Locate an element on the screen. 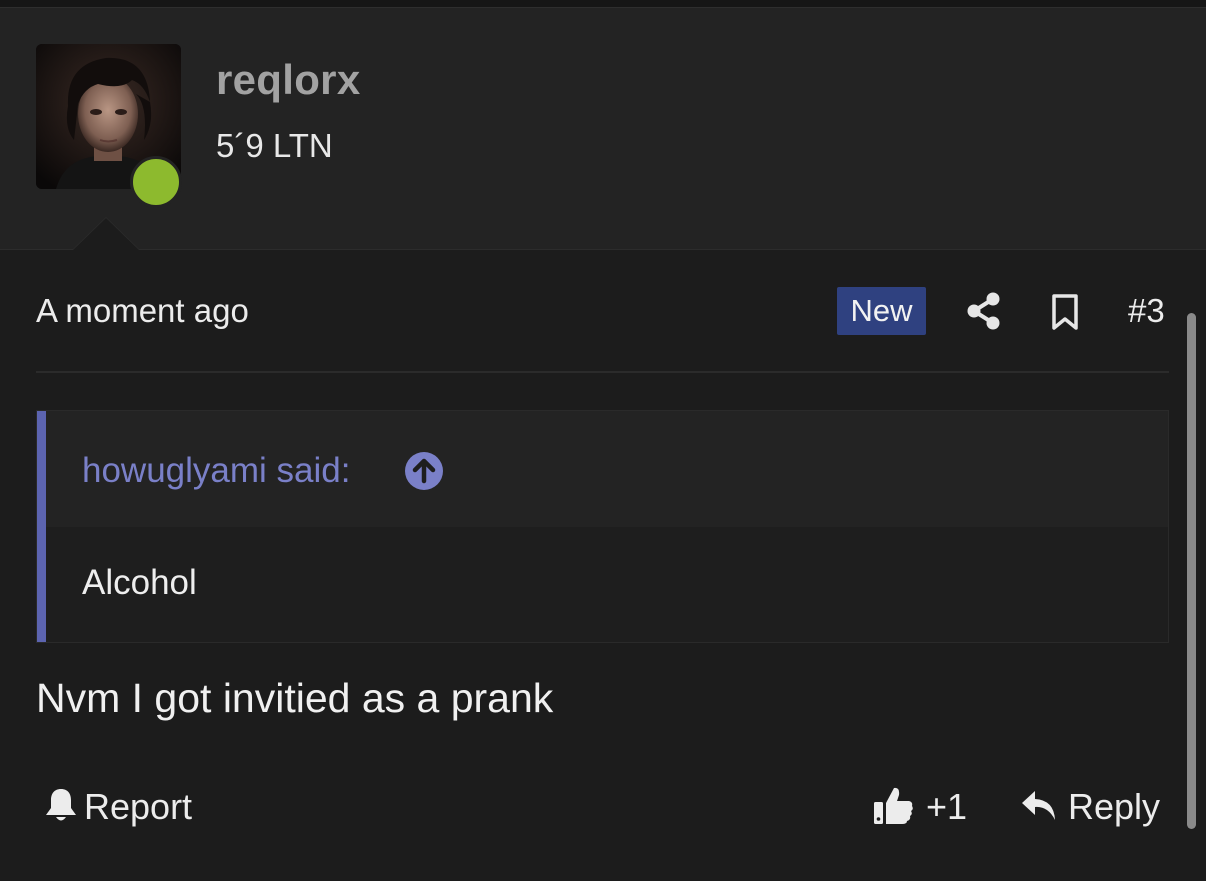 The height and width of the screenshot is (881, 1206). quote-accent-bar is located at coordinates (41, 526).